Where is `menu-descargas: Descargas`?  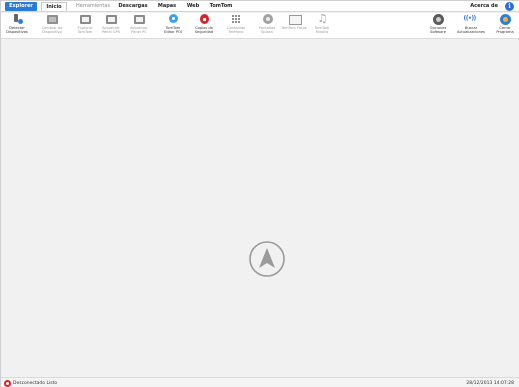 menu-descargas: Descargas is located at coordinates (133, 6).